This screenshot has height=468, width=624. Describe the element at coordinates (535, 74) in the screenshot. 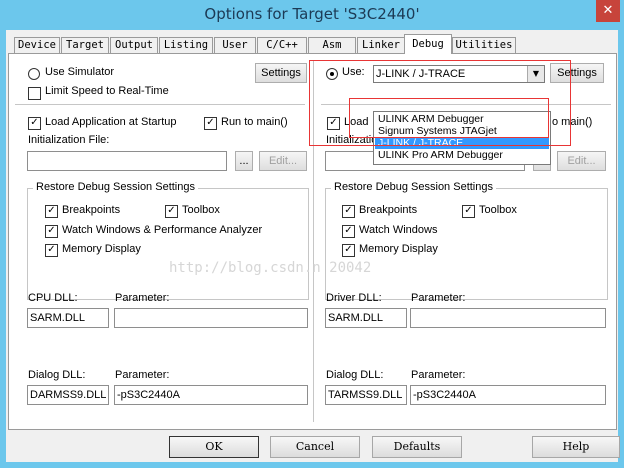

I see `chevron-down-icon: ▼` at that location.